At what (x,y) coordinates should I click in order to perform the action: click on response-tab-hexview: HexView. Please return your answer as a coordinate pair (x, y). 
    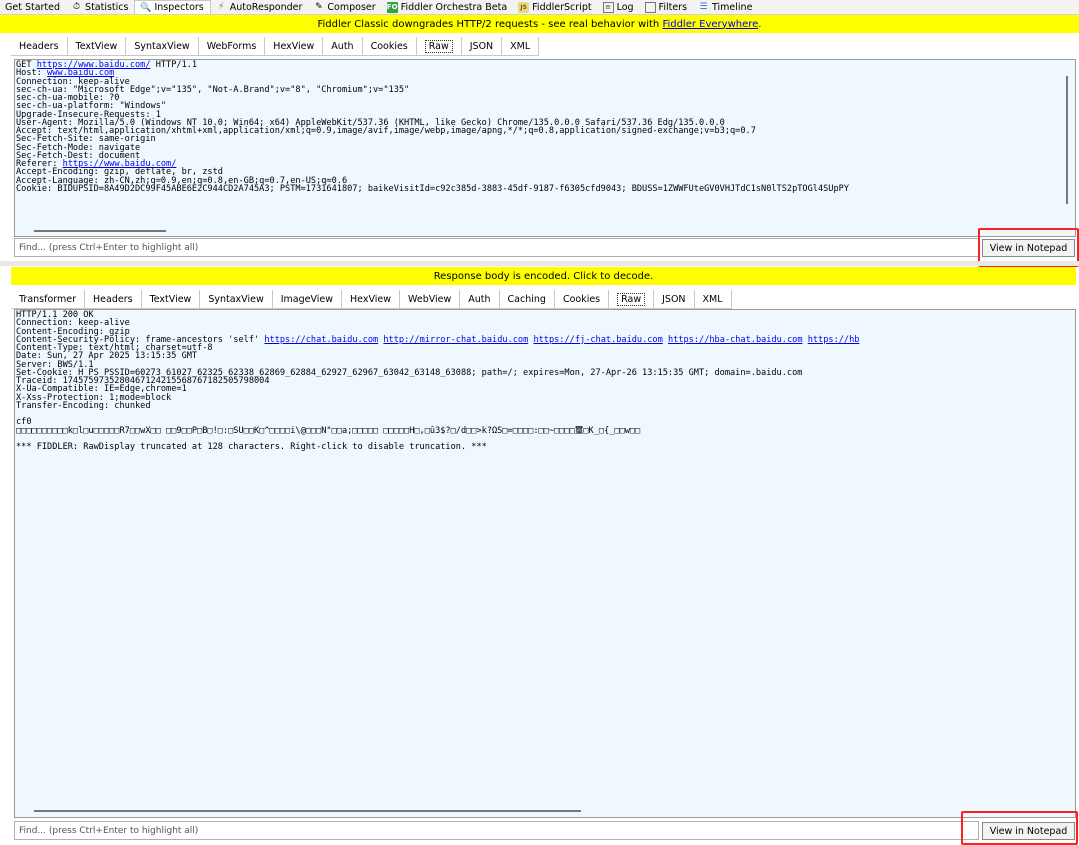
    Looking at the image, I should click on (371, 299).